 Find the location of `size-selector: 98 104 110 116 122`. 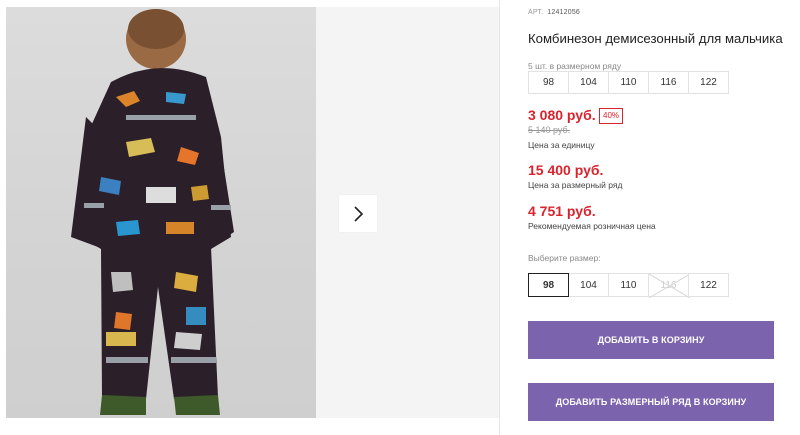

size-selector: 98 104 110 116 122 is located at coordinates (628, 285).